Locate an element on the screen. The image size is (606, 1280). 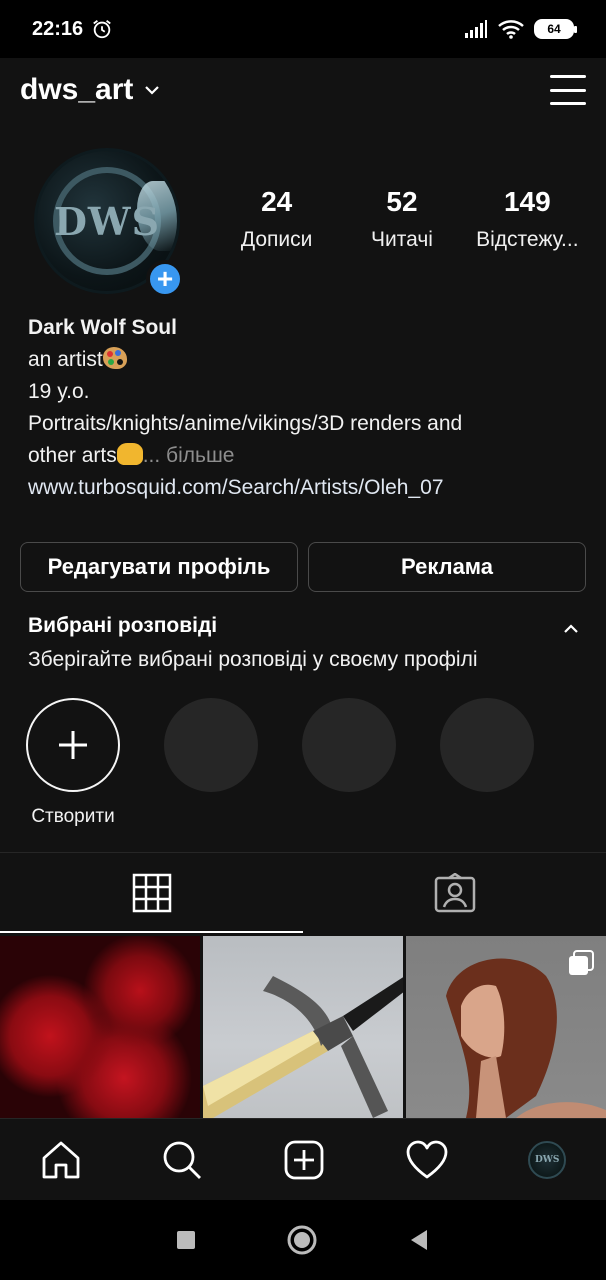
tagged-icon is located at coordinates (454, 893).